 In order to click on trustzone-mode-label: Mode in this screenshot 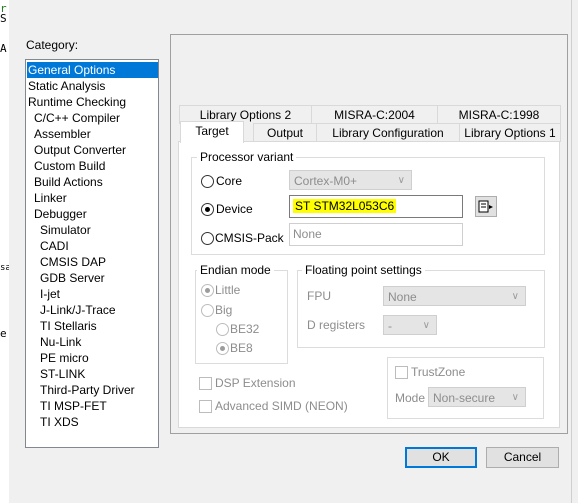, I will do `click(410, 398)`.